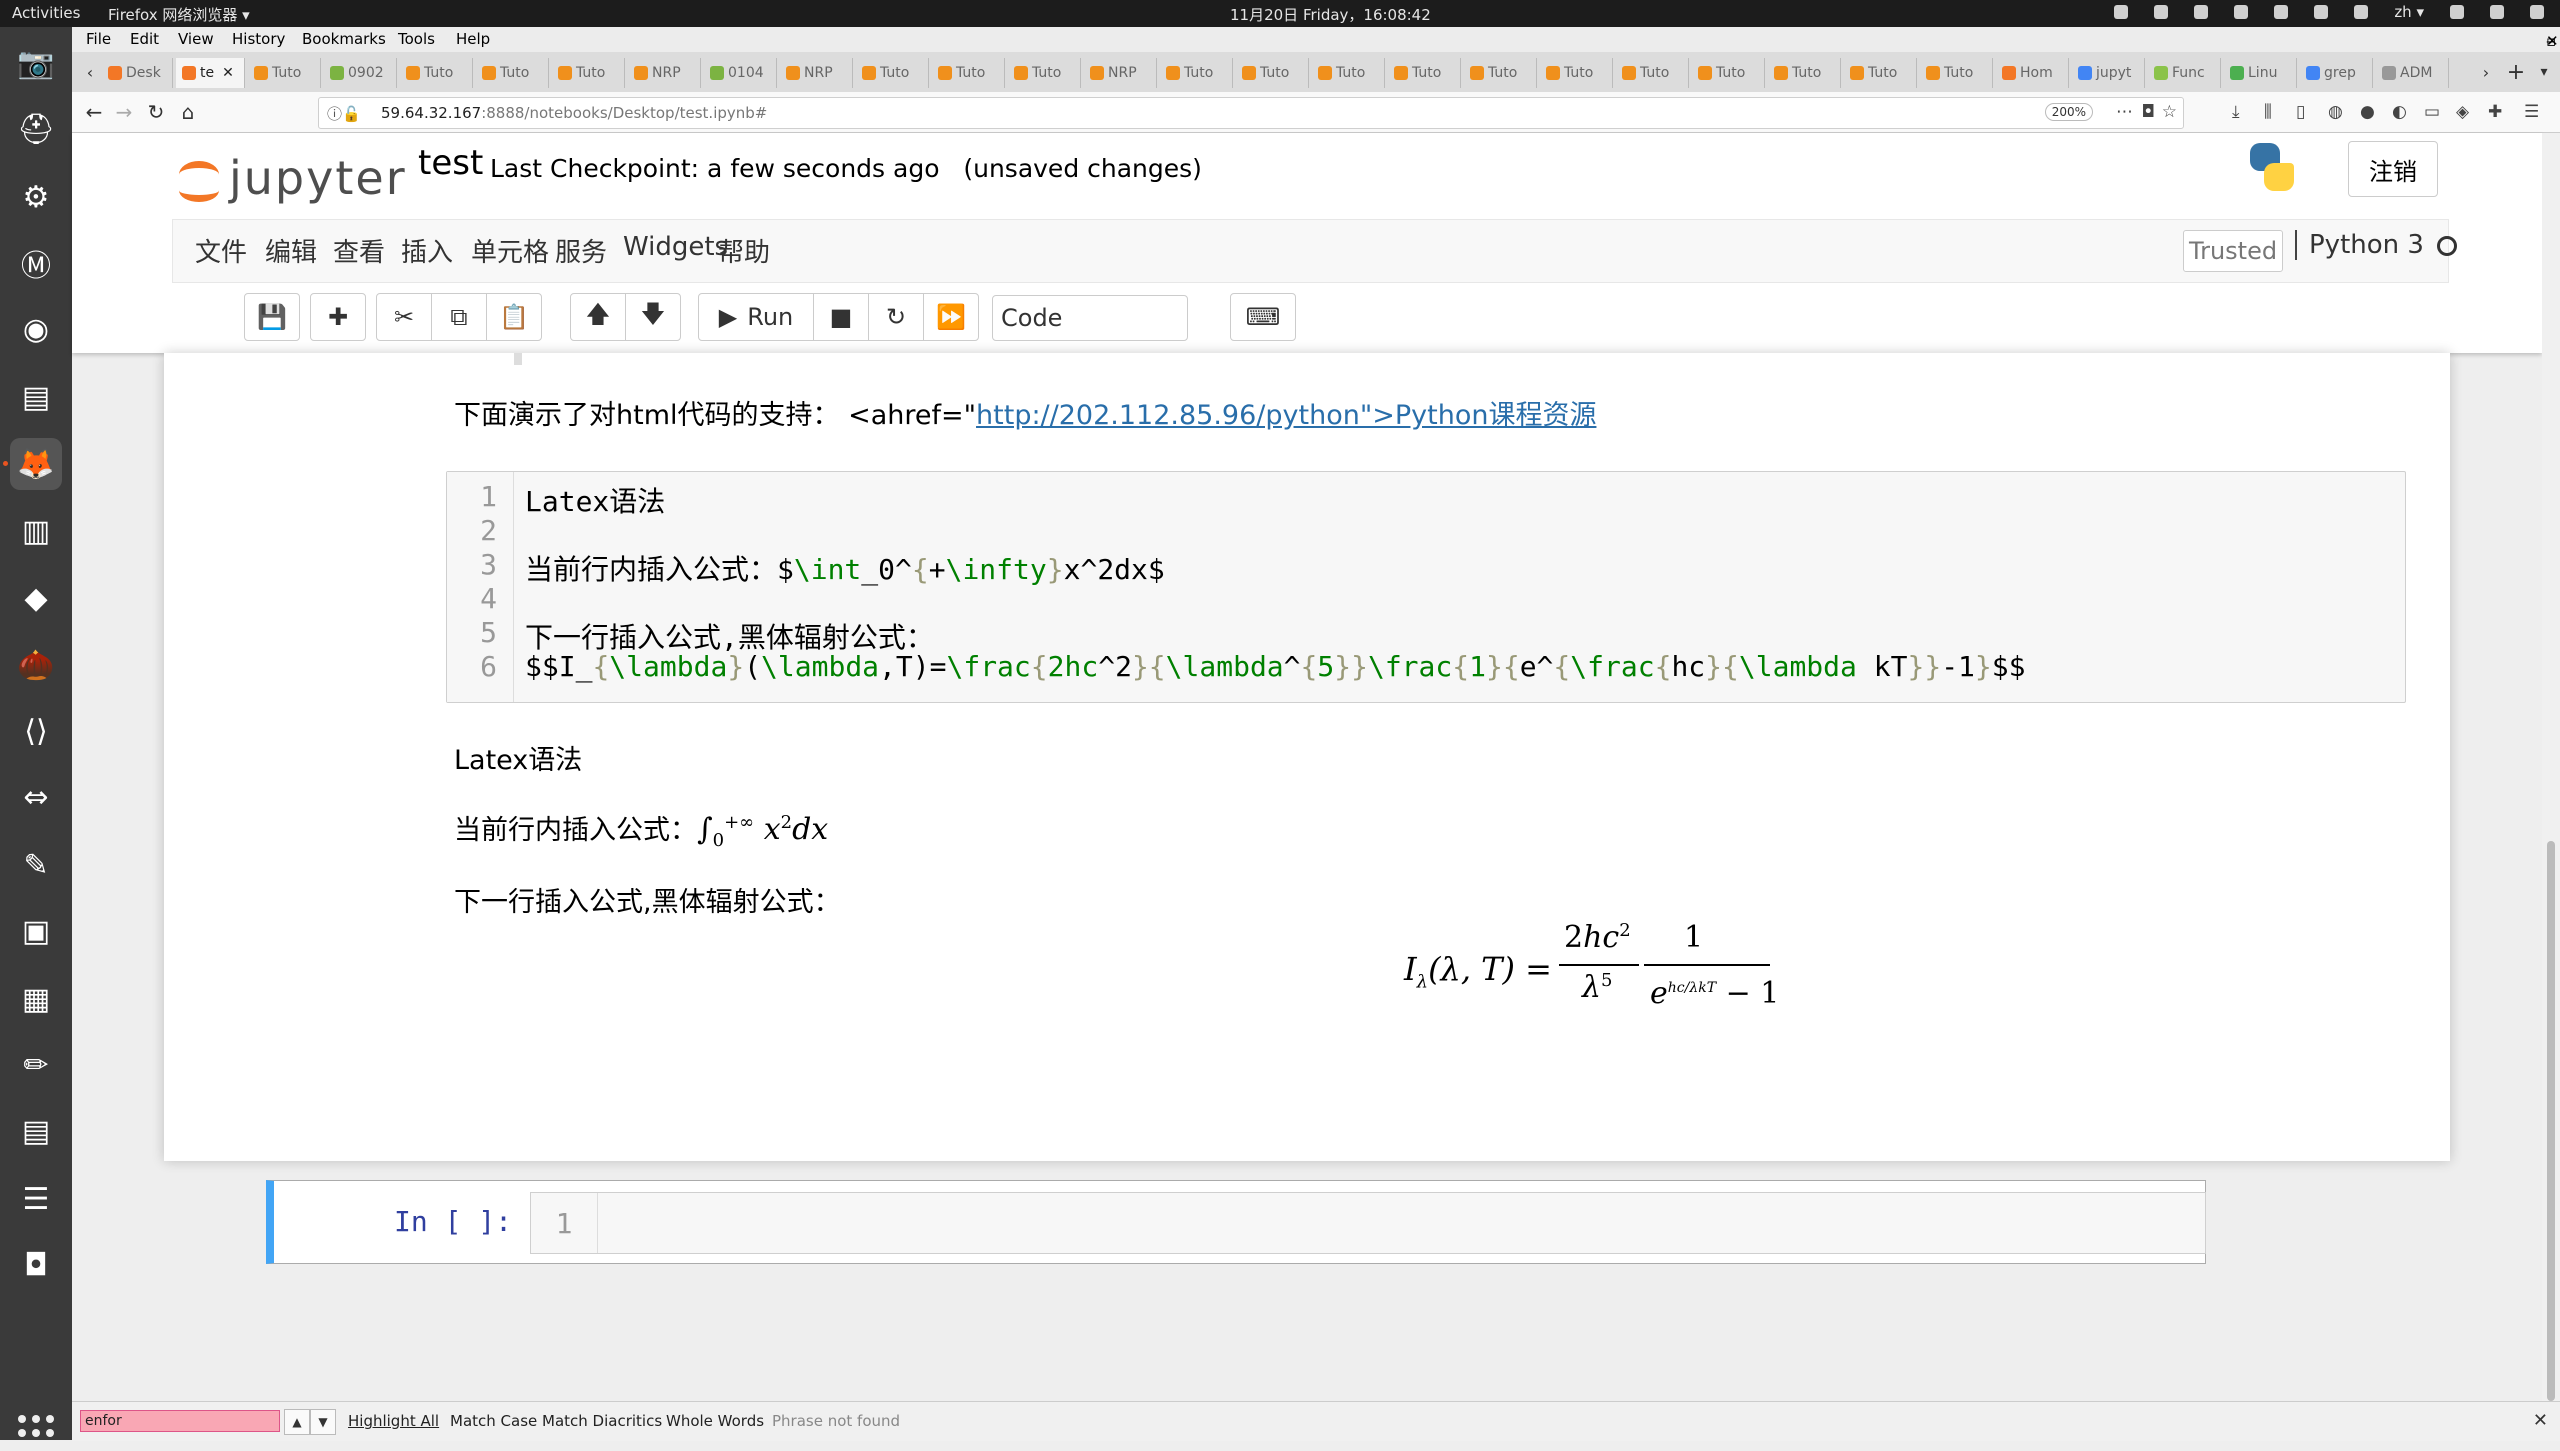 This screenshot has width=2560, height=1451. What do you see at coordinates (2540, 1420) in the screenshot?
I see `close-find-bar-icon: ✕` at bounding box center [2540, 1420].